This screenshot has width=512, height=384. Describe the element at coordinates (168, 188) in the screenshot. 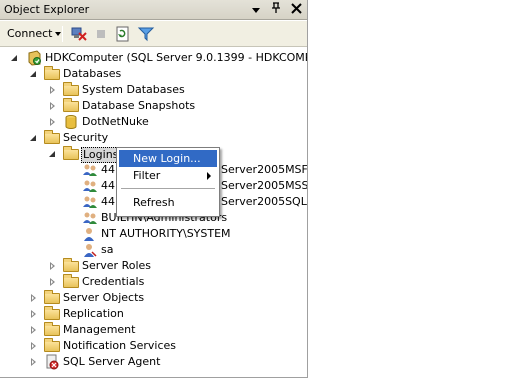

I see `menu-separator` at that location.